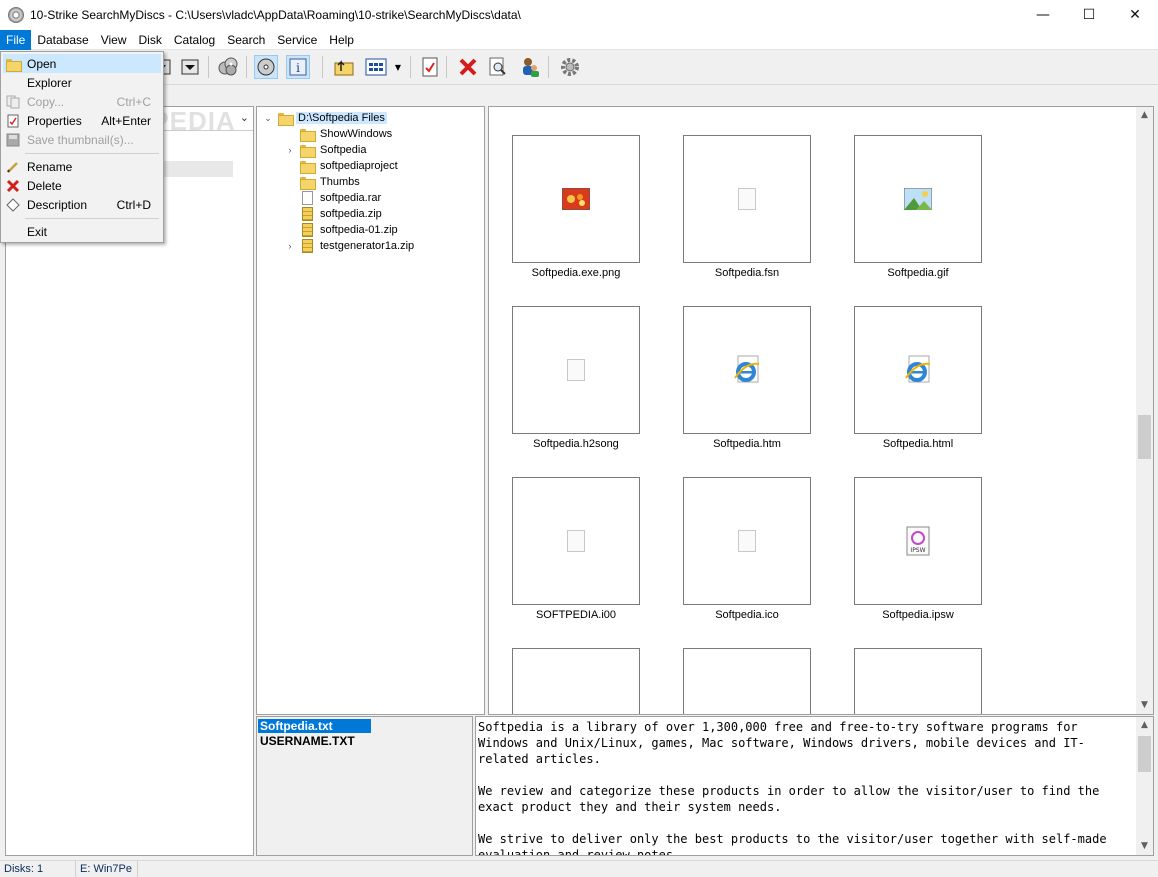 The height and width of the screenshot is (877, 1158). Describe the element at coordinates (334, 214) in the screenshot. I see `tree-item: softpedia.zip` at that location.